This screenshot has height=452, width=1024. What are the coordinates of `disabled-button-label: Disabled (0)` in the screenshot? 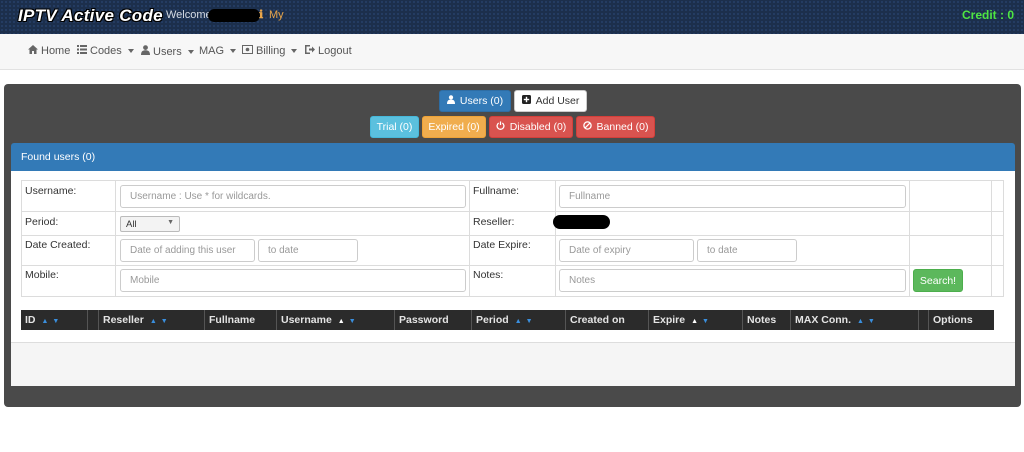 It's located at (538, 127).